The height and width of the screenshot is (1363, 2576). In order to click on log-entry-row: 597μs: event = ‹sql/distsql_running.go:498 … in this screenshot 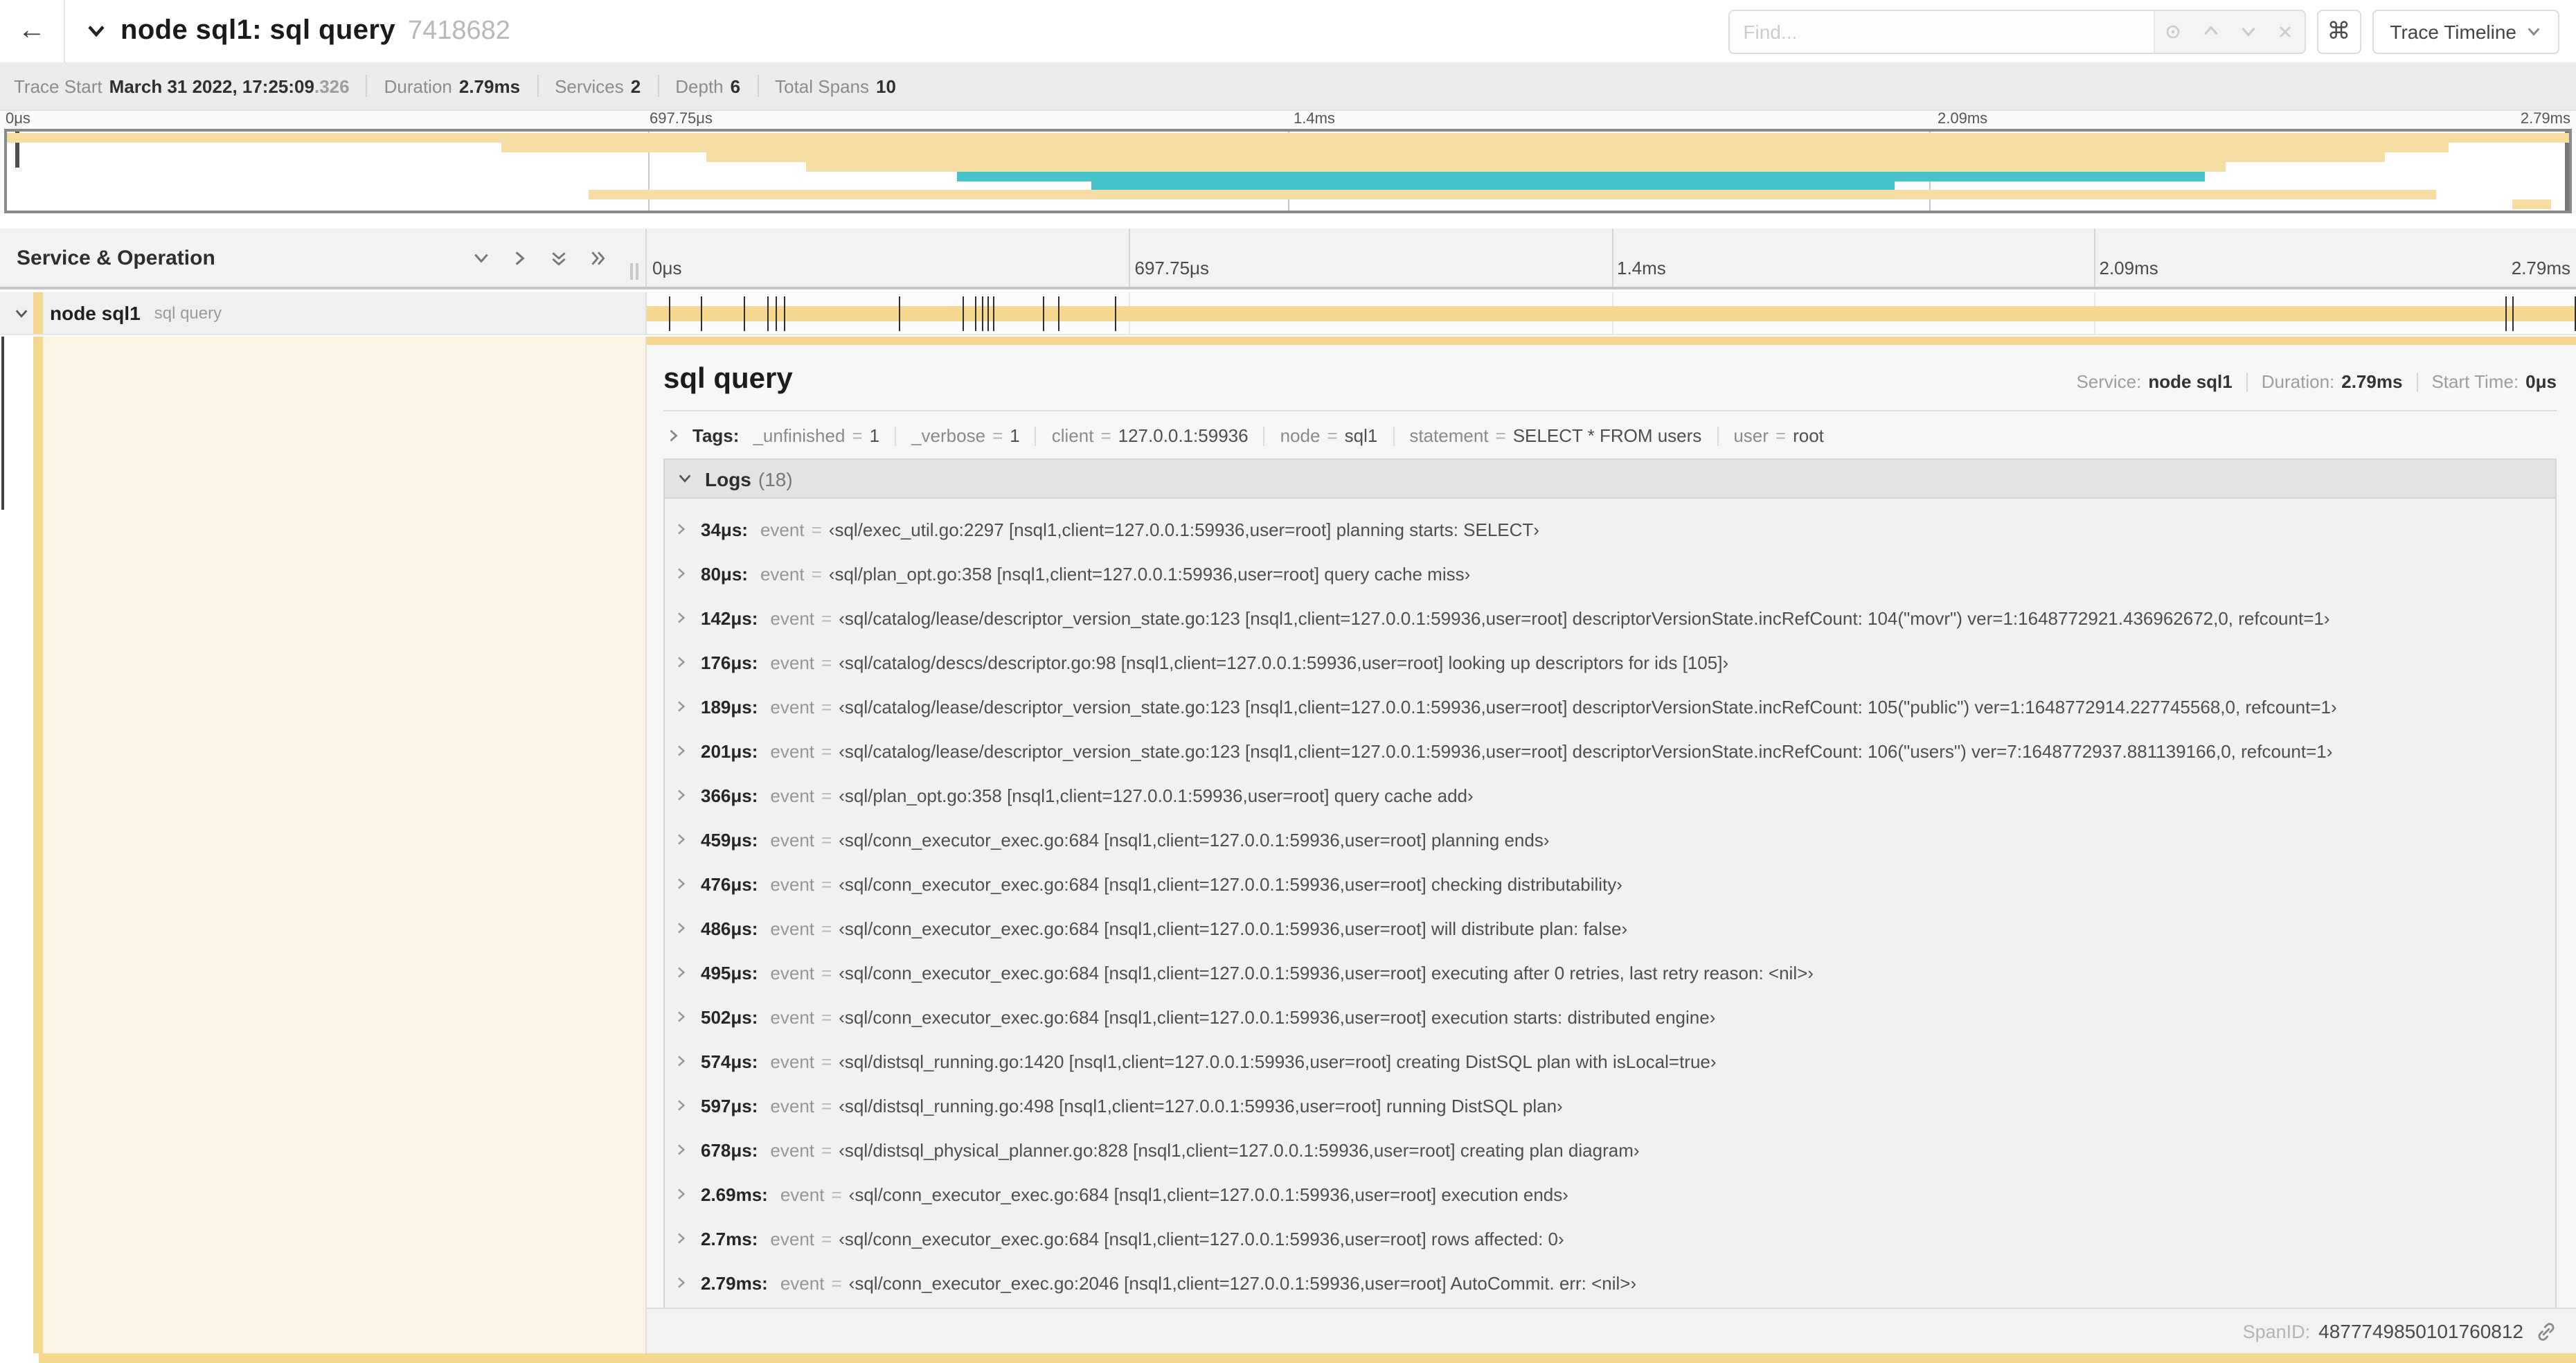, I will do `click(1615, 1105)`.